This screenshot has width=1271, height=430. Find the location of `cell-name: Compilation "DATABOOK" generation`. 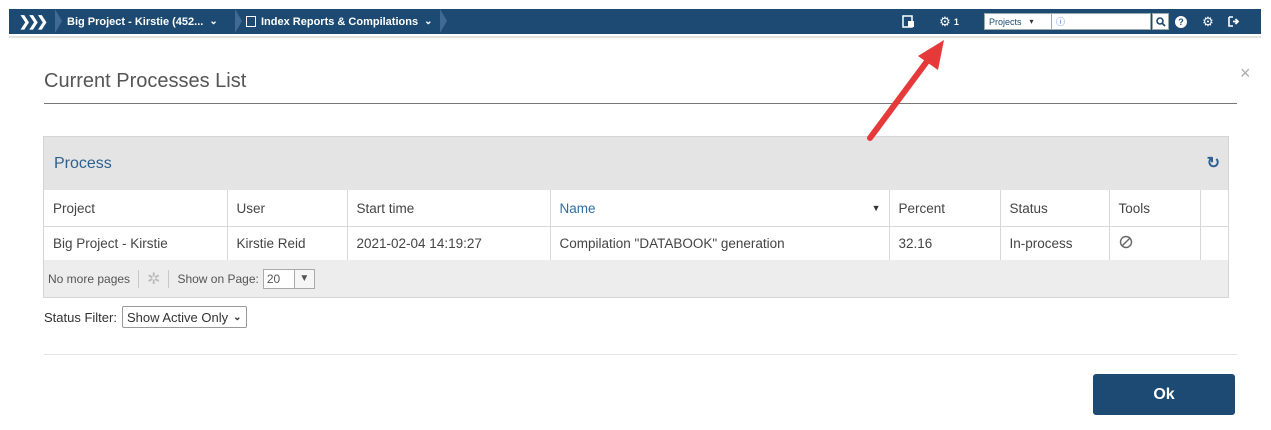

cell-name: Compilation "DATABOOK" generation is located at coordinates (720, 243).